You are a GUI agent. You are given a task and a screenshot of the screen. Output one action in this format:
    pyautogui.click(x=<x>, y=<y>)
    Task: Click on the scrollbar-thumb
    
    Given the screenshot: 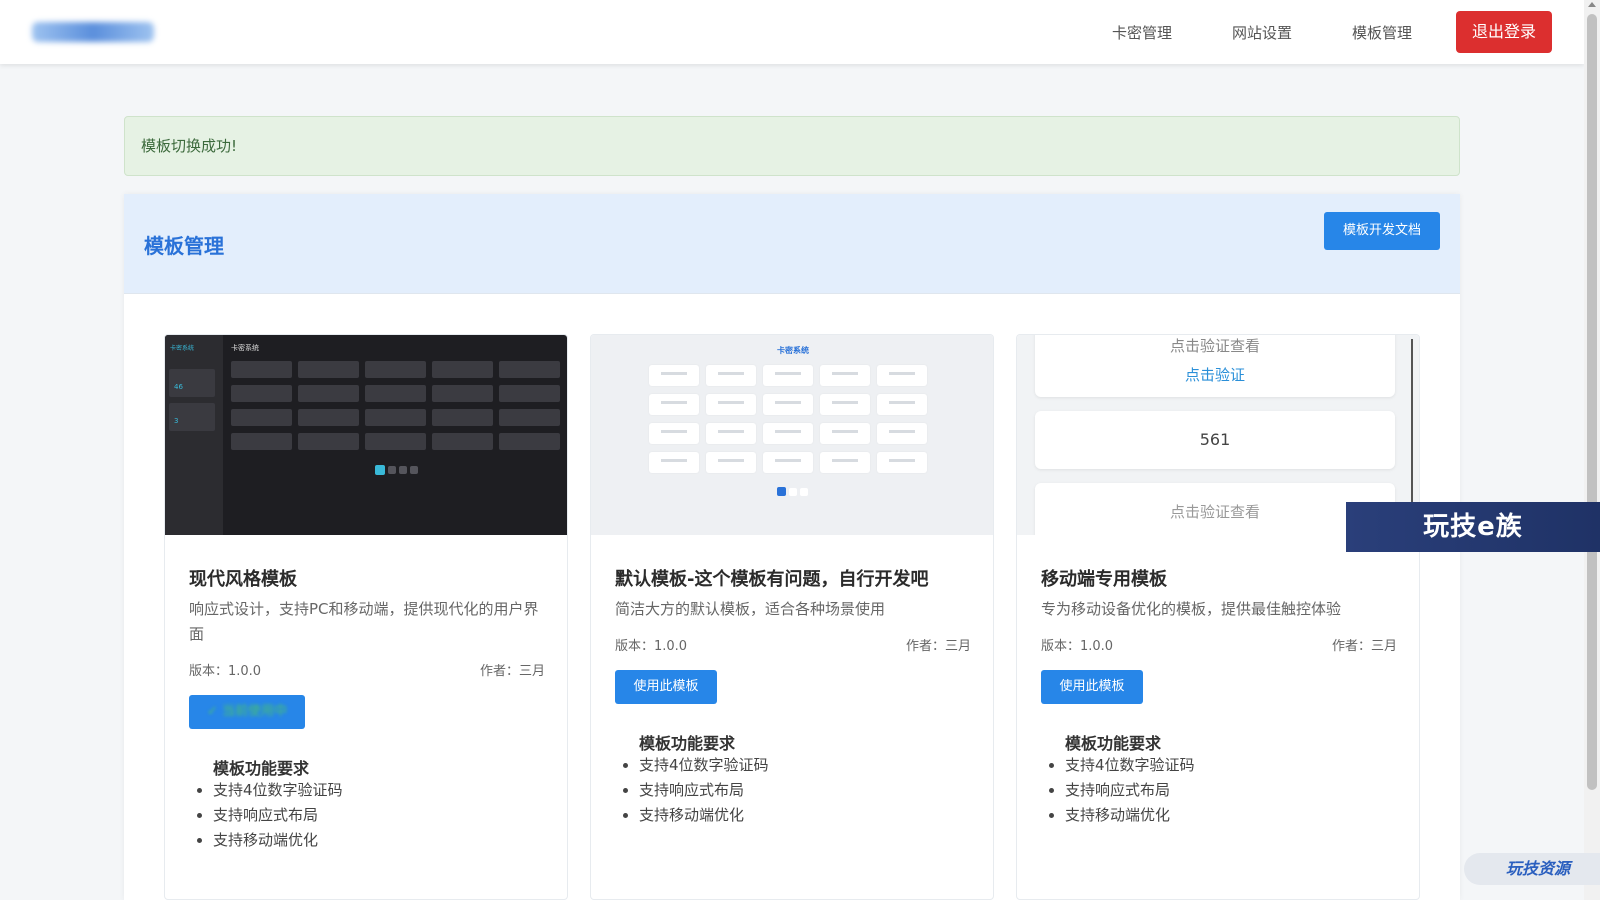 What is the action you would take?
    pyautogui.click(x=1592, y=402)
    